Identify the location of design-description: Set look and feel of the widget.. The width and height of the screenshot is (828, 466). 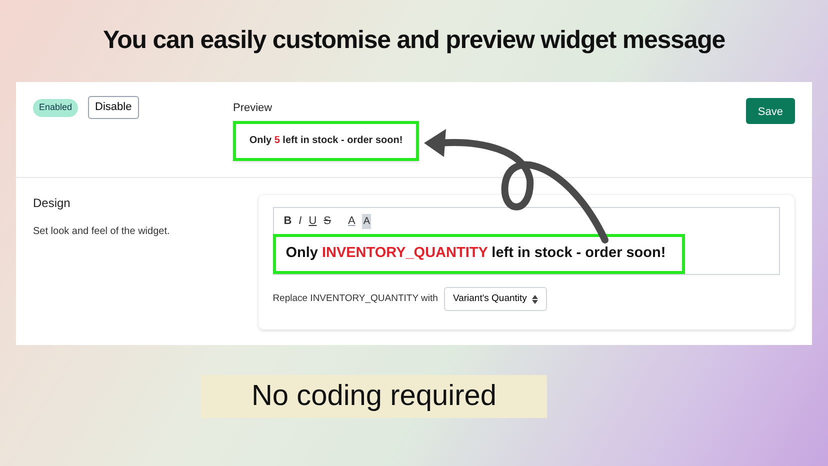
(102, 232).